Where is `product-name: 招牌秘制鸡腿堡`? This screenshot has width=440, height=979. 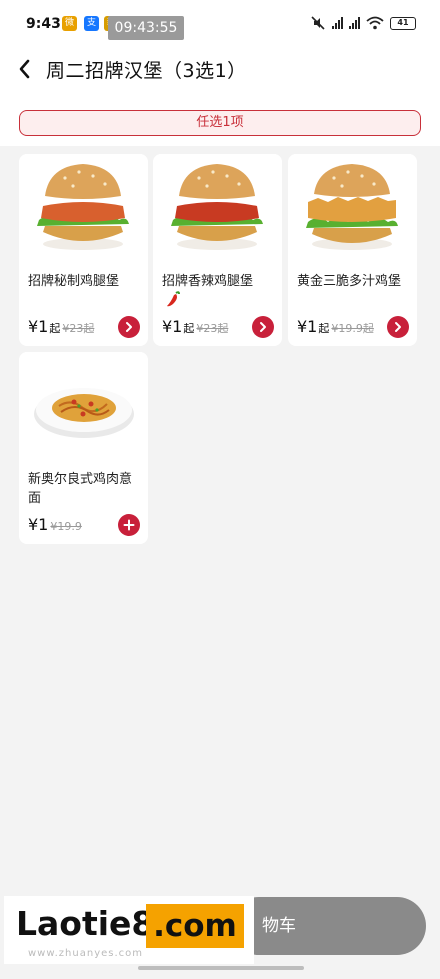 product-name: 招牌秘制鸡腿堡 is located at coordinates (74, 281).